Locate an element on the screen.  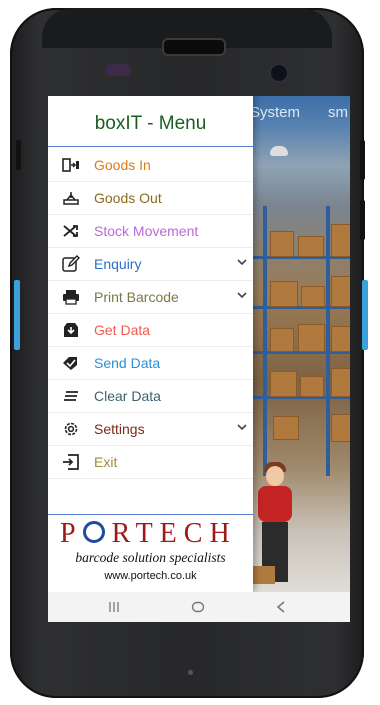
drawer-title: boxIT - Menu is located at coordinates (150, 123).